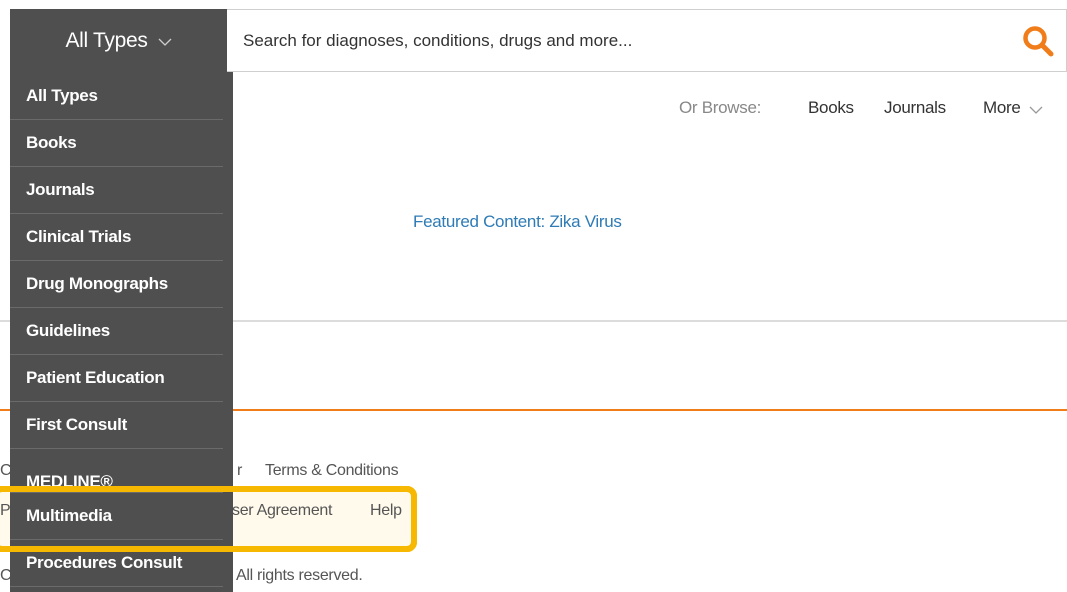 This screenshot has width=1067, height=592. I want to click on dropdown-item-procedures-consult: Procedures Consult, so click(116, 563).